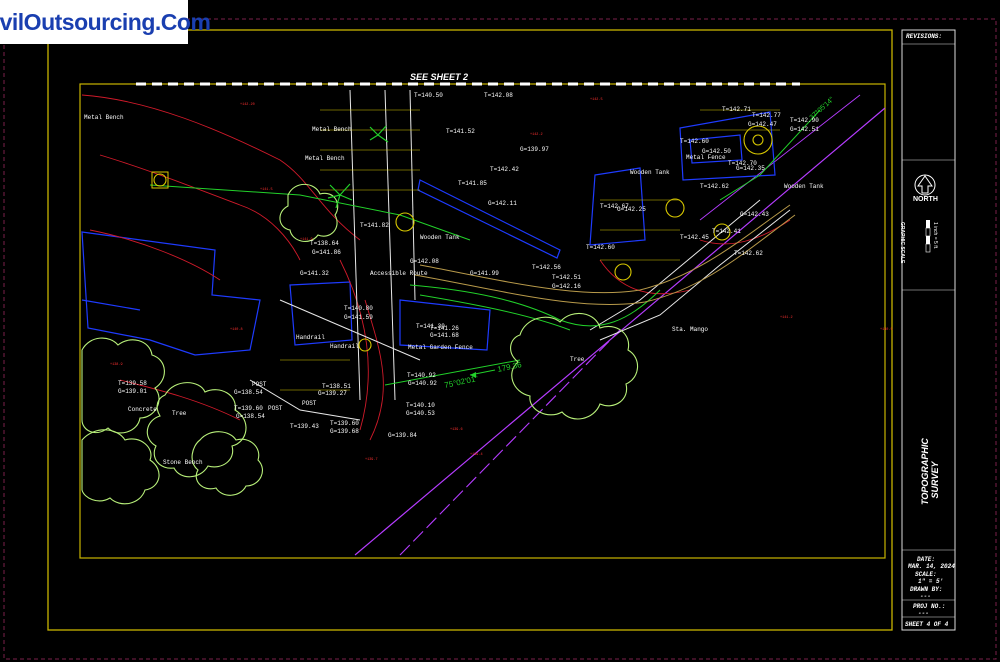 This screenshot has height=662, width=1000. What do you see at coordinates (929, 606) in the screenshot?
I see `proj-label: PROJ NO.:` at bounding box center [929, 606].